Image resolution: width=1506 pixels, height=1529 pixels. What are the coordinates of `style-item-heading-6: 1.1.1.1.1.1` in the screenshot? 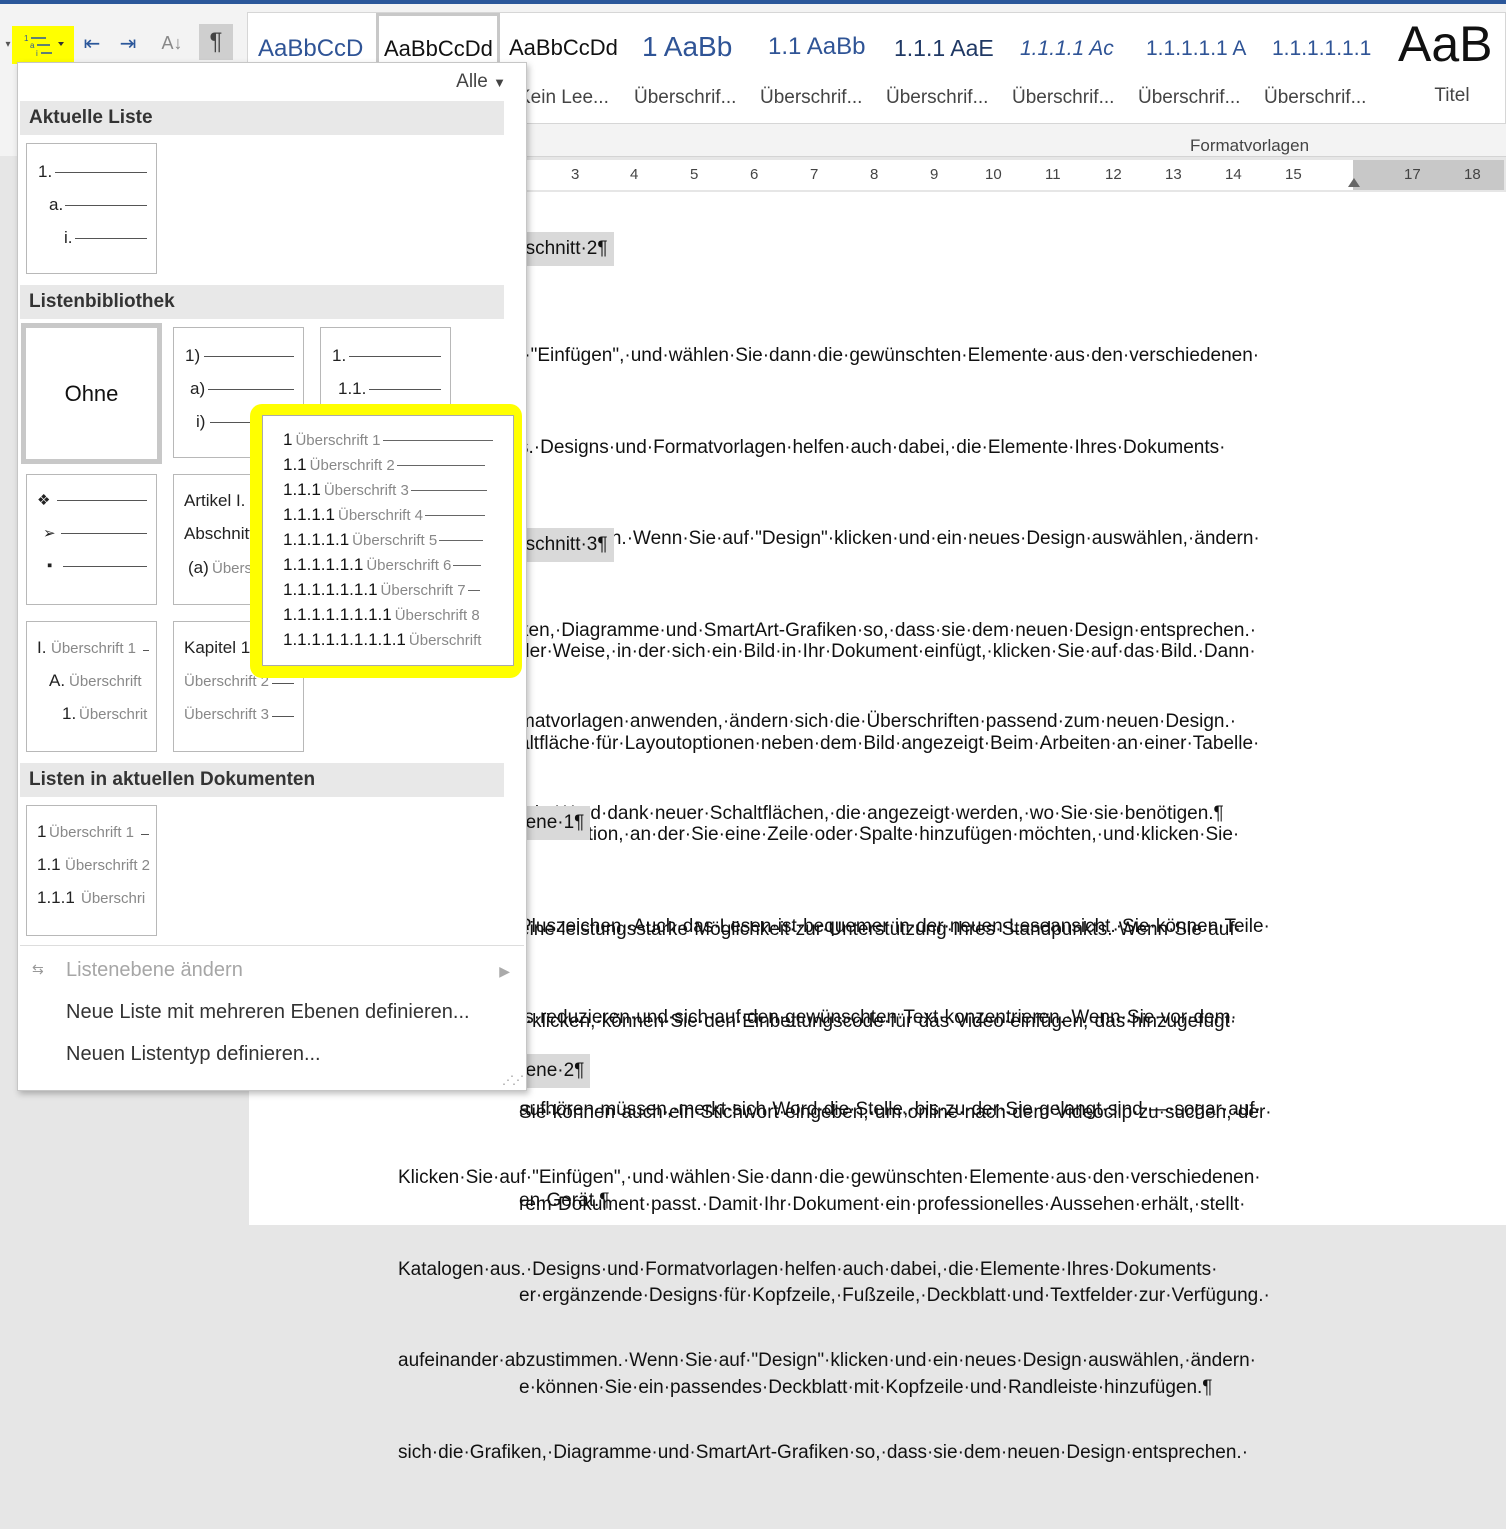 It's located at (1325, 68).